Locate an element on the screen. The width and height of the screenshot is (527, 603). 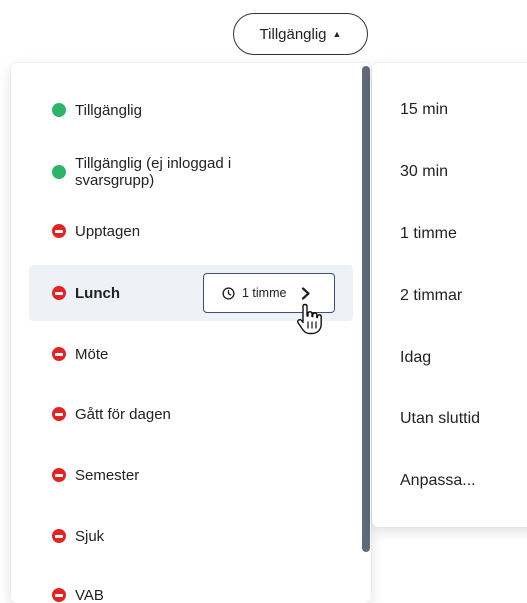
status-item-label: VAB is located at coordinates (89, 595).